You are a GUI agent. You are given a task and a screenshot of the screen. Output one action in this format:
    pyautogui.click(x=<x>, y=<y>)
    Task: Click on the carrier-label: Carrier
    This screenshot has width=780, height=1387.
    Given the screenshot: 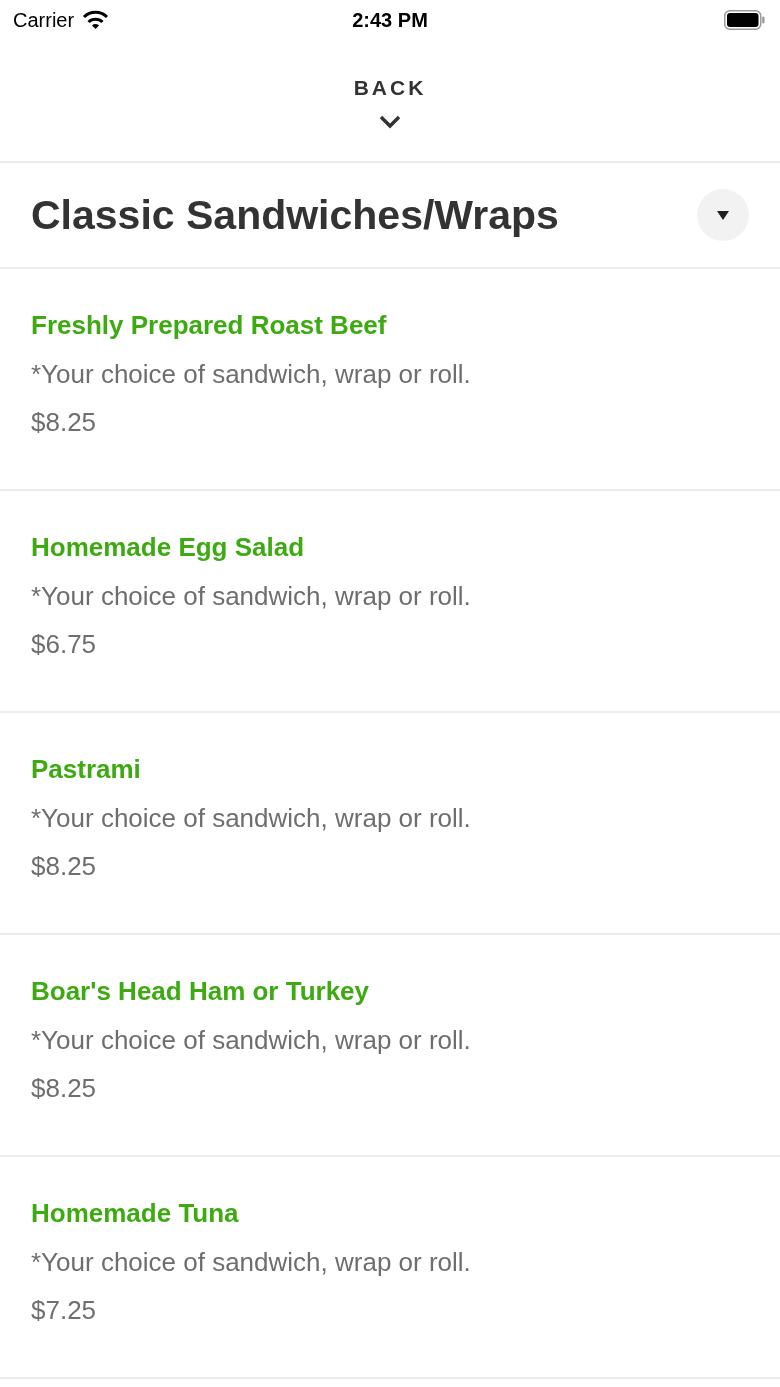 What is the action you would take?
    pyautogui.click(x=44, y=20)
    